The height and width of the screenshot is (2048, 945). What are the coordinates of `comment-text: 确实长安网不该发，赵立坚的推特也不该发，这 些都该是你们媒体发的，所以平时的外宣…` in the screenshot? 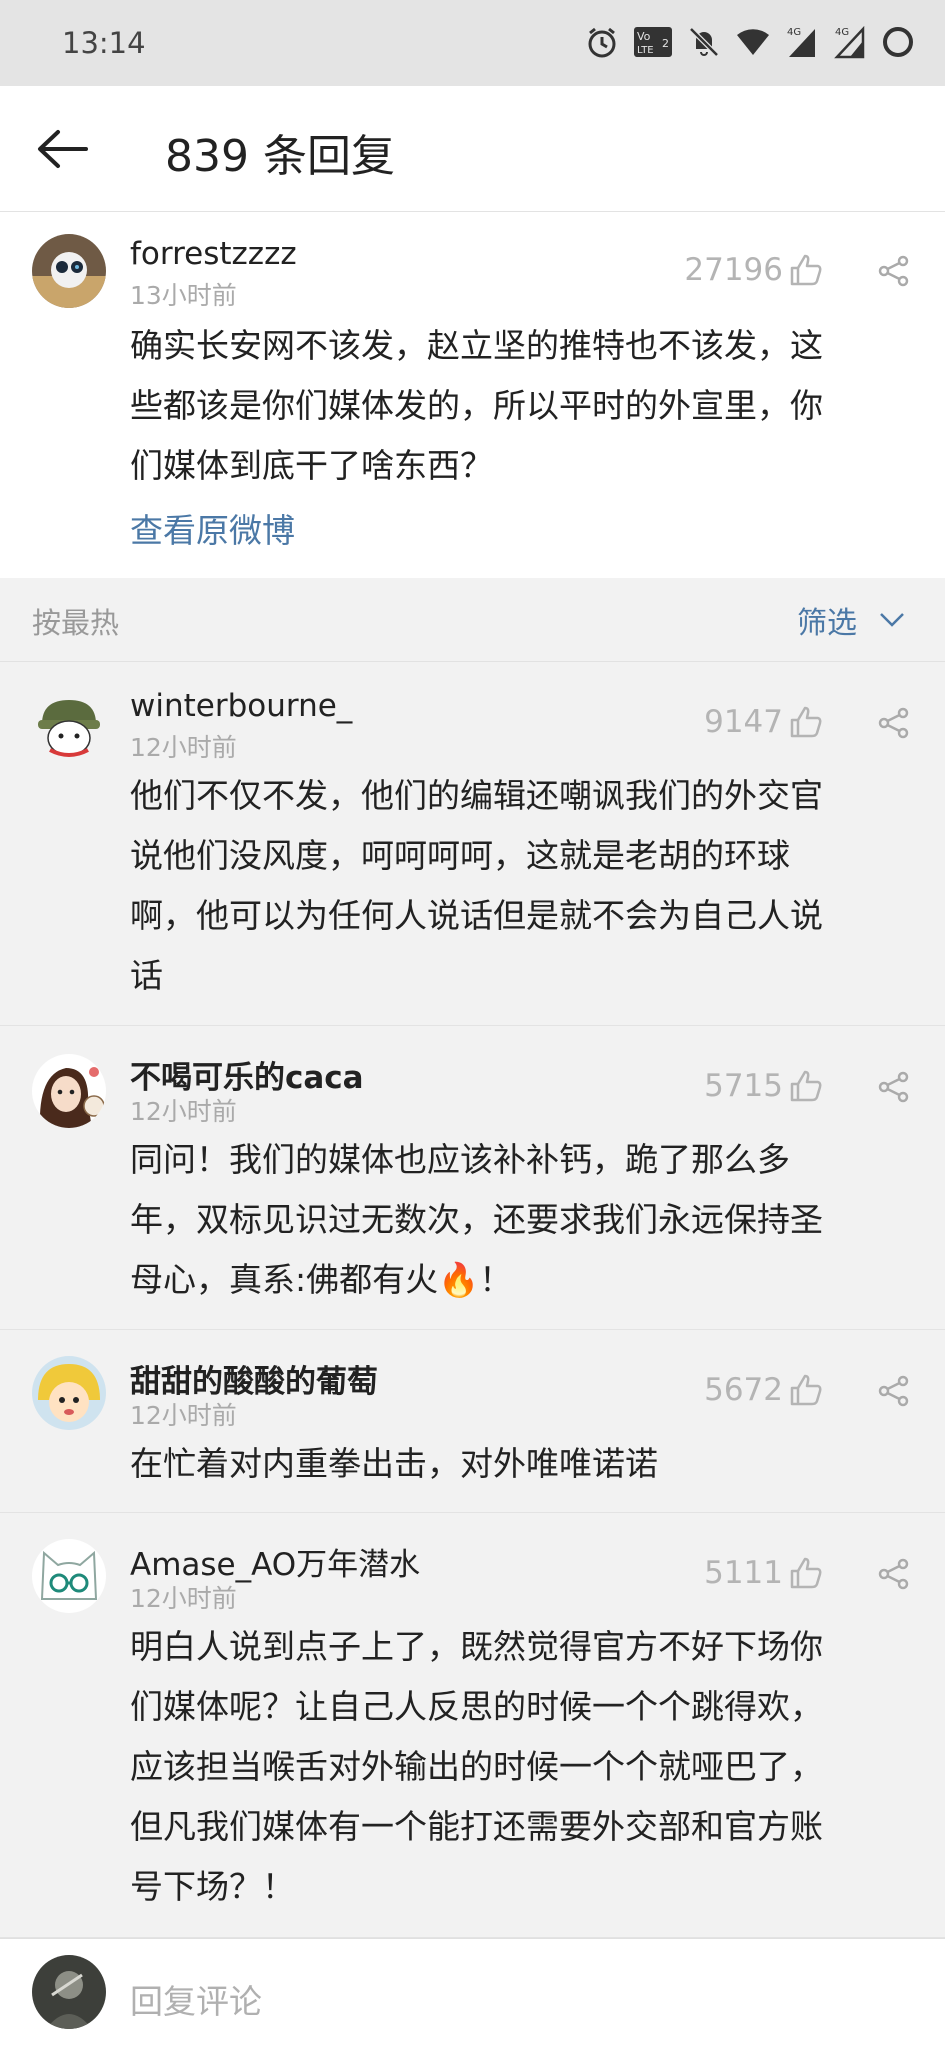 It's located at (476, 405).